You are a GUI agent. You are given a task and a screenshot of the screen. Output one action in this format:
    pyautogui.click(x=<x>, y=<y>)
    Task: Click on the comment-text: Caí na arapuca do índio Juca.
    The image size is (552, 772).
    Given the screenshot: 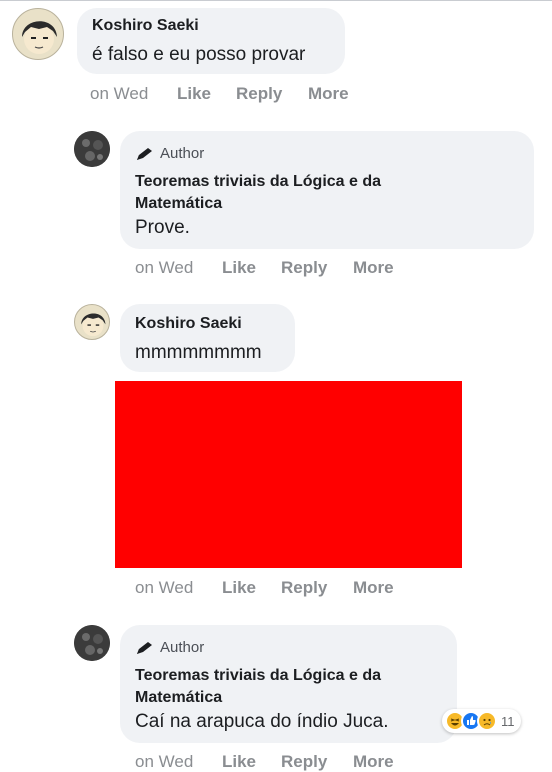 What is the action you would take?
    pyautogui.click(x=262, y=721)
    